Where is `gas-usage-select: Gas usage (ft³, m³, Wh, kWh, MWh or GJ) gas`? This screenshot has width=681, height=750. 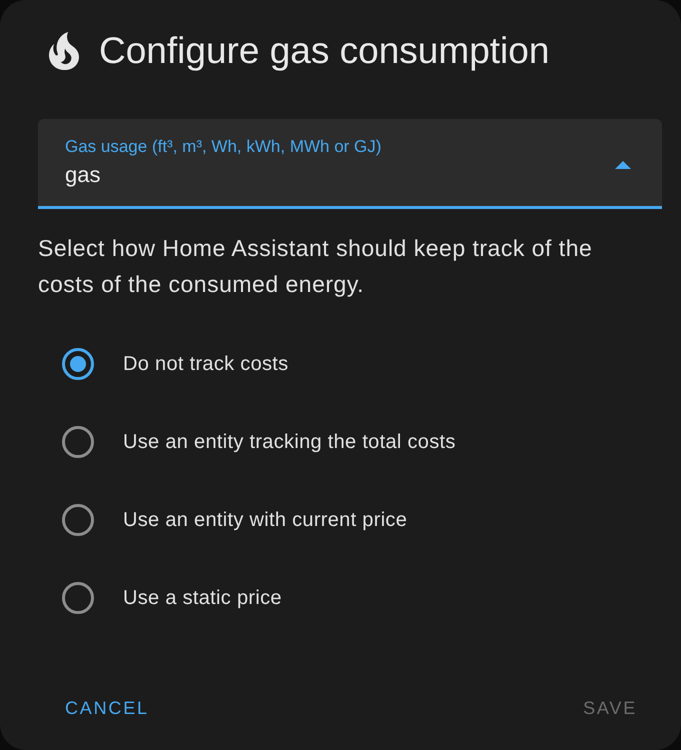
gas-usage-select: Gas usage (ft³, m³, Wh, kWh, MWh or GJ) gas is located at coordinates (350, 164).